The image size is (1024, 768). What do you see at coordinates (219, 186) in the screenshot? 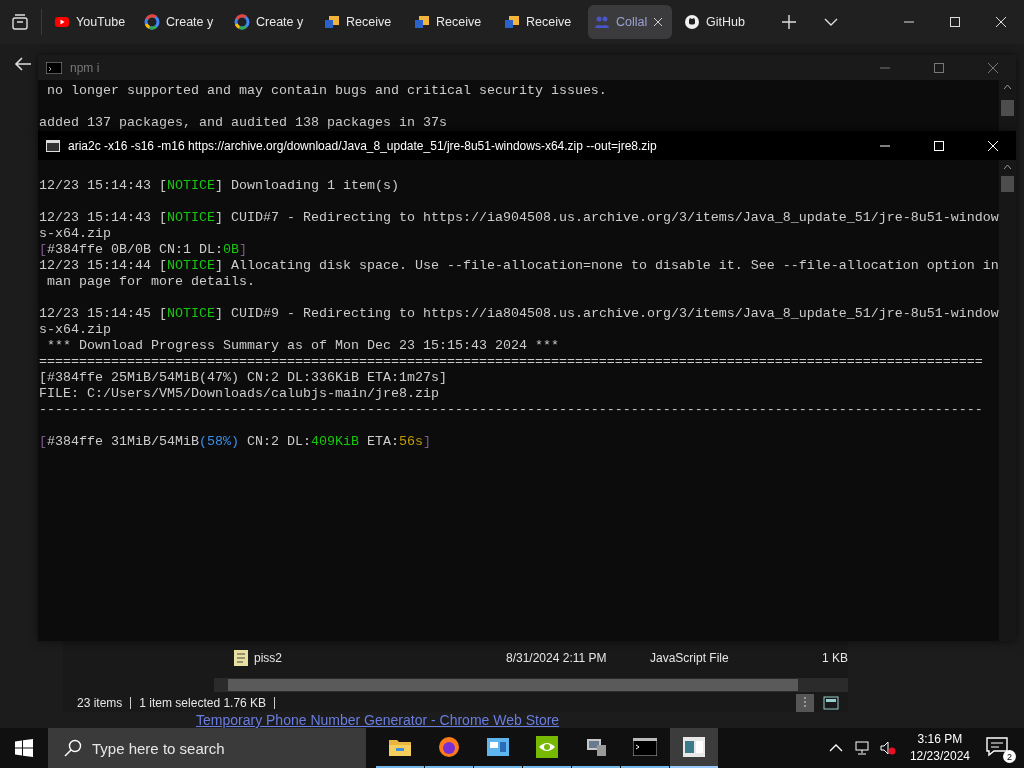
I see `terminal-line: 12/23 15:14:43 [NOTICE] Downloading 1 item(s)` at bounding box center [219, 186].